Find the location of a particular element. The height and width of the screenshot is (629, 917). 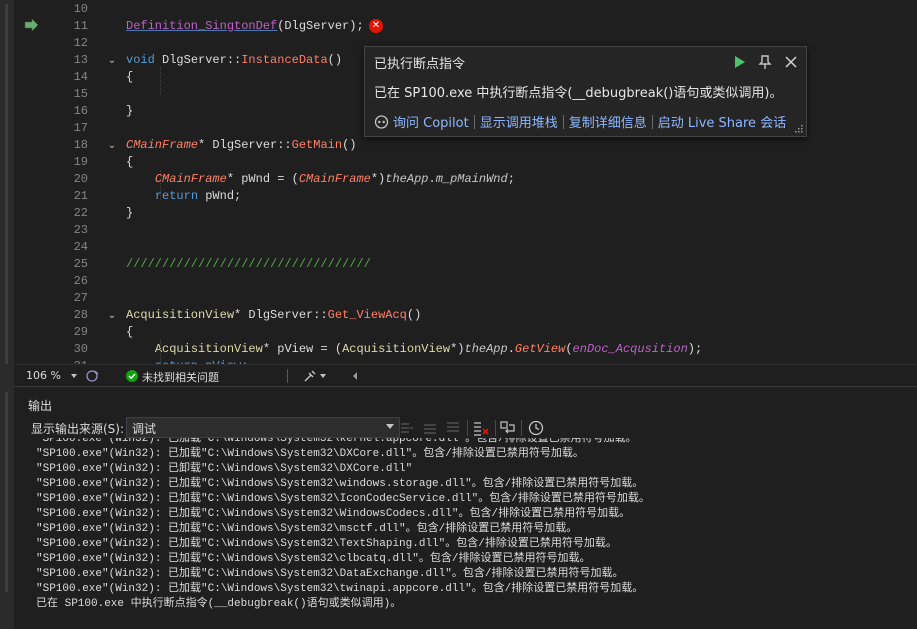

code-token: () is located at coordinates (335, 60).